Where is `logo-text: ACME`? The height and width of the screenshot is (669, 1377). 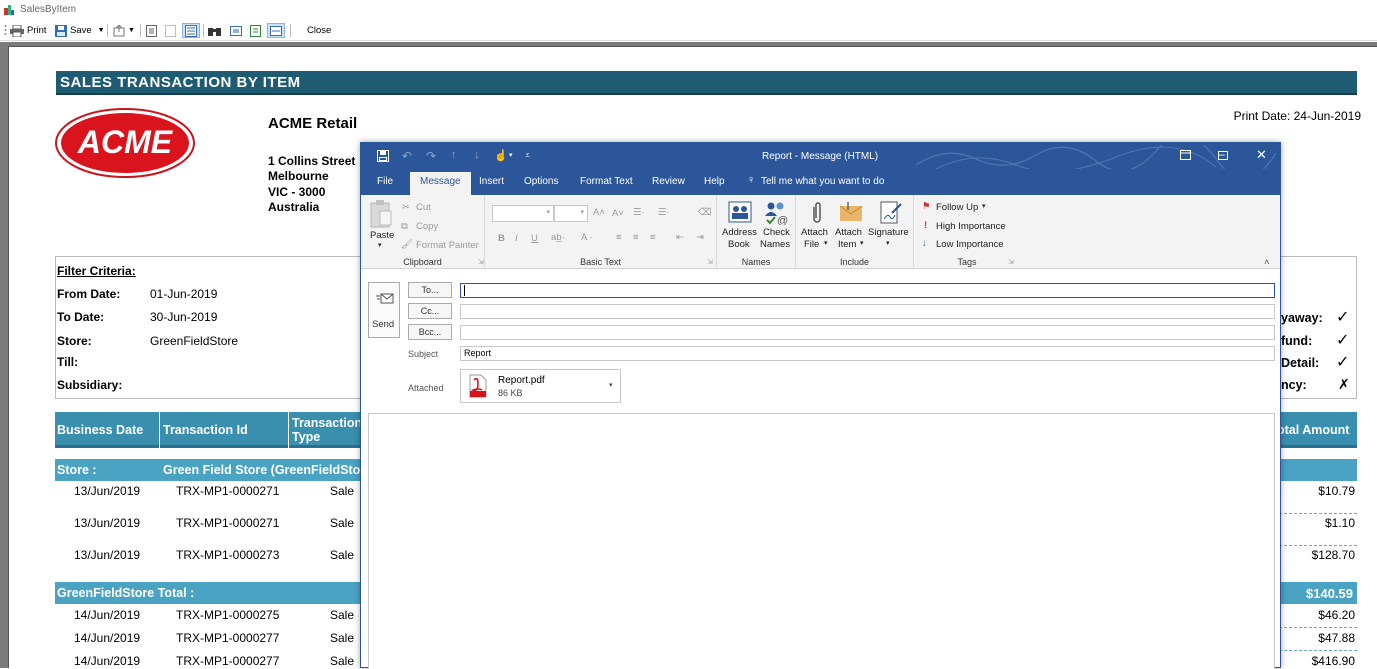 logo-text: ACME is located at coordinates (125, 142).